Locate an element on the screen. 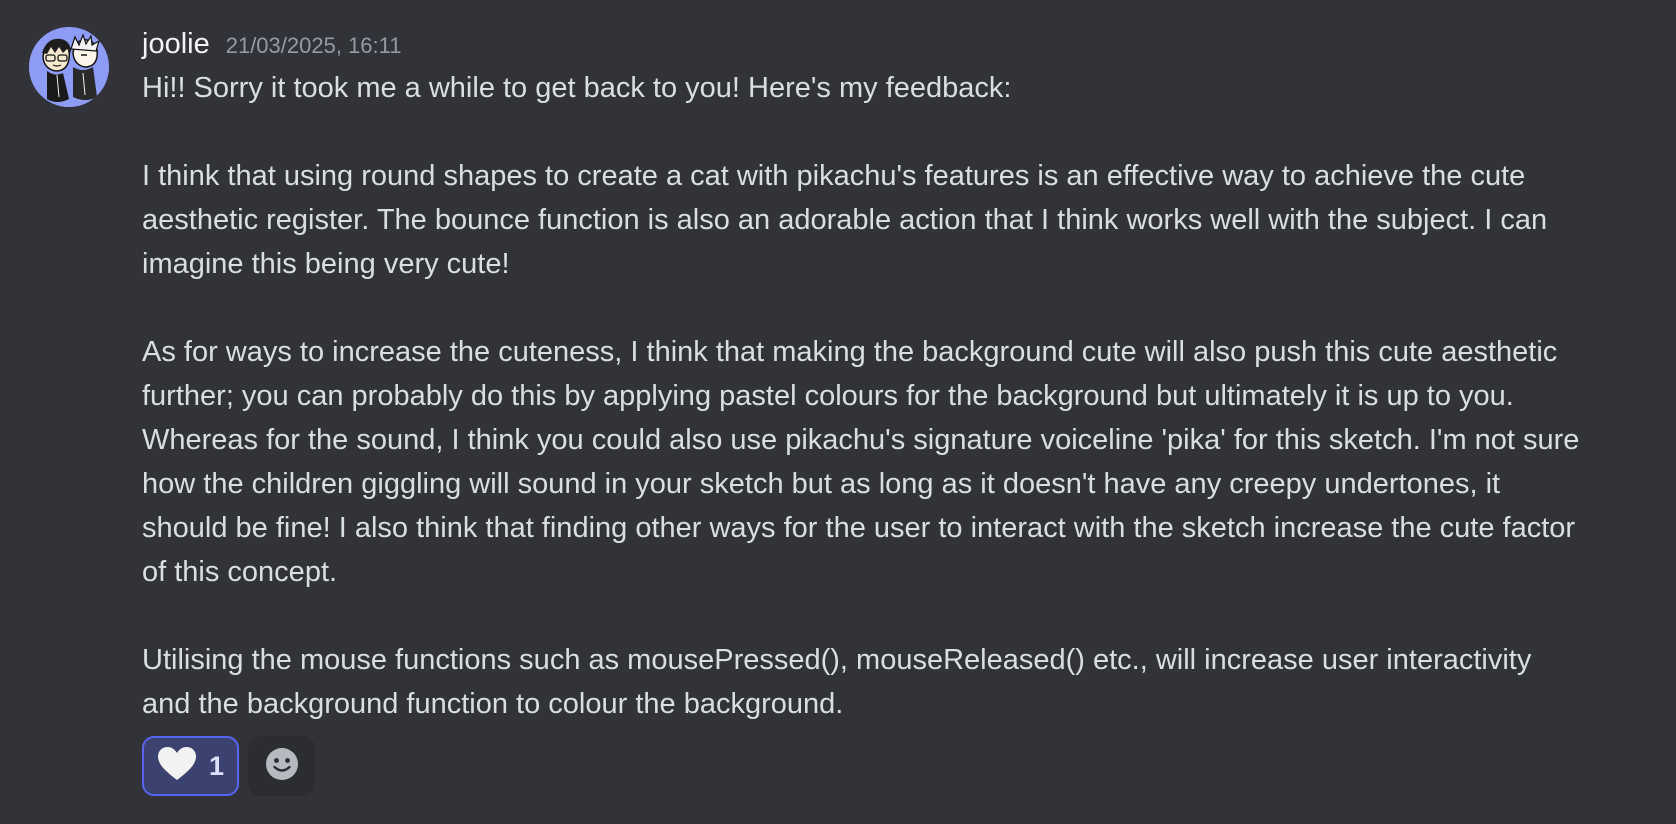 The image size is (1676, 824). avatar is located at coordinates (69, 67).